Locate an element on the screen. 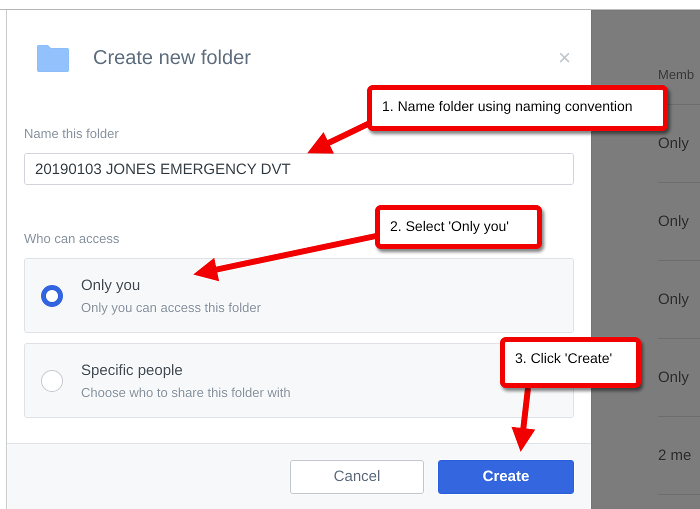  callout-note: 3. Click 'Create' is located at coordinates (570, 362).